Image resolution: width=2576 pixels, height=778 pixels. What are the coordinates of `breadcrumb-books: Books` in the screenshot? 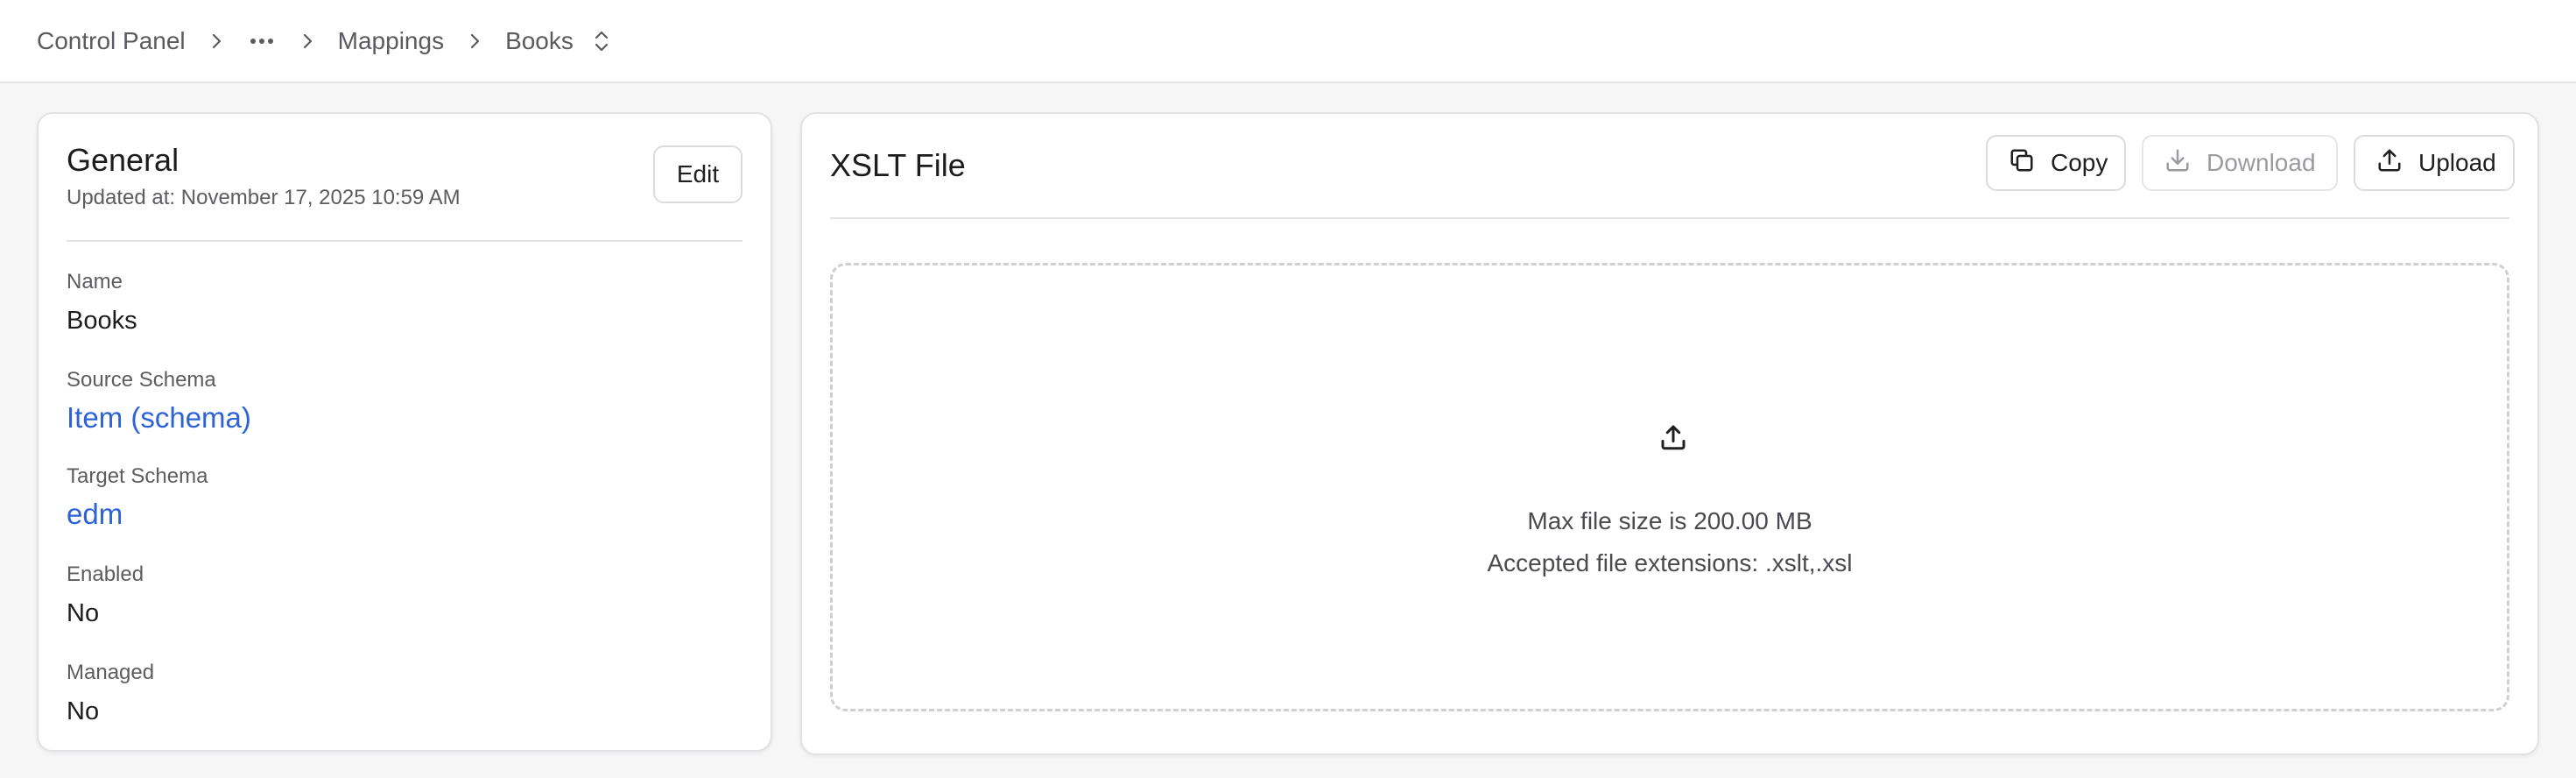 It's located at (539, 40).